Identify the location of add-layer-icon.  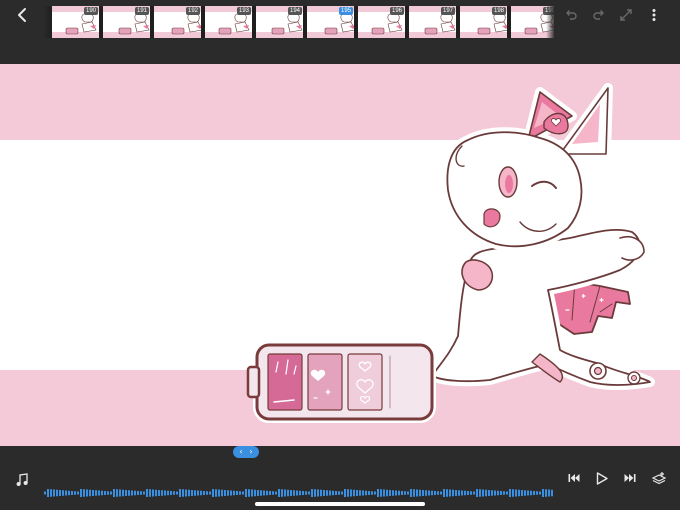
(659, 478).